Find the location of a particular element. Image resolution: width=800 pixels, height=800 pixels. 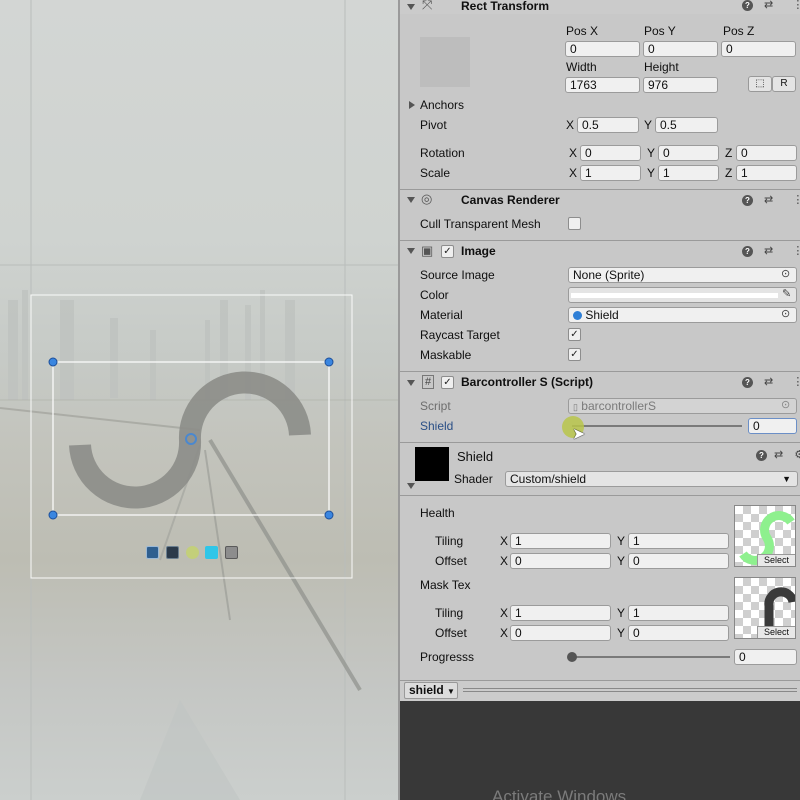

canvas-renderer-foldout-icon is located at coordinates (411, 200).